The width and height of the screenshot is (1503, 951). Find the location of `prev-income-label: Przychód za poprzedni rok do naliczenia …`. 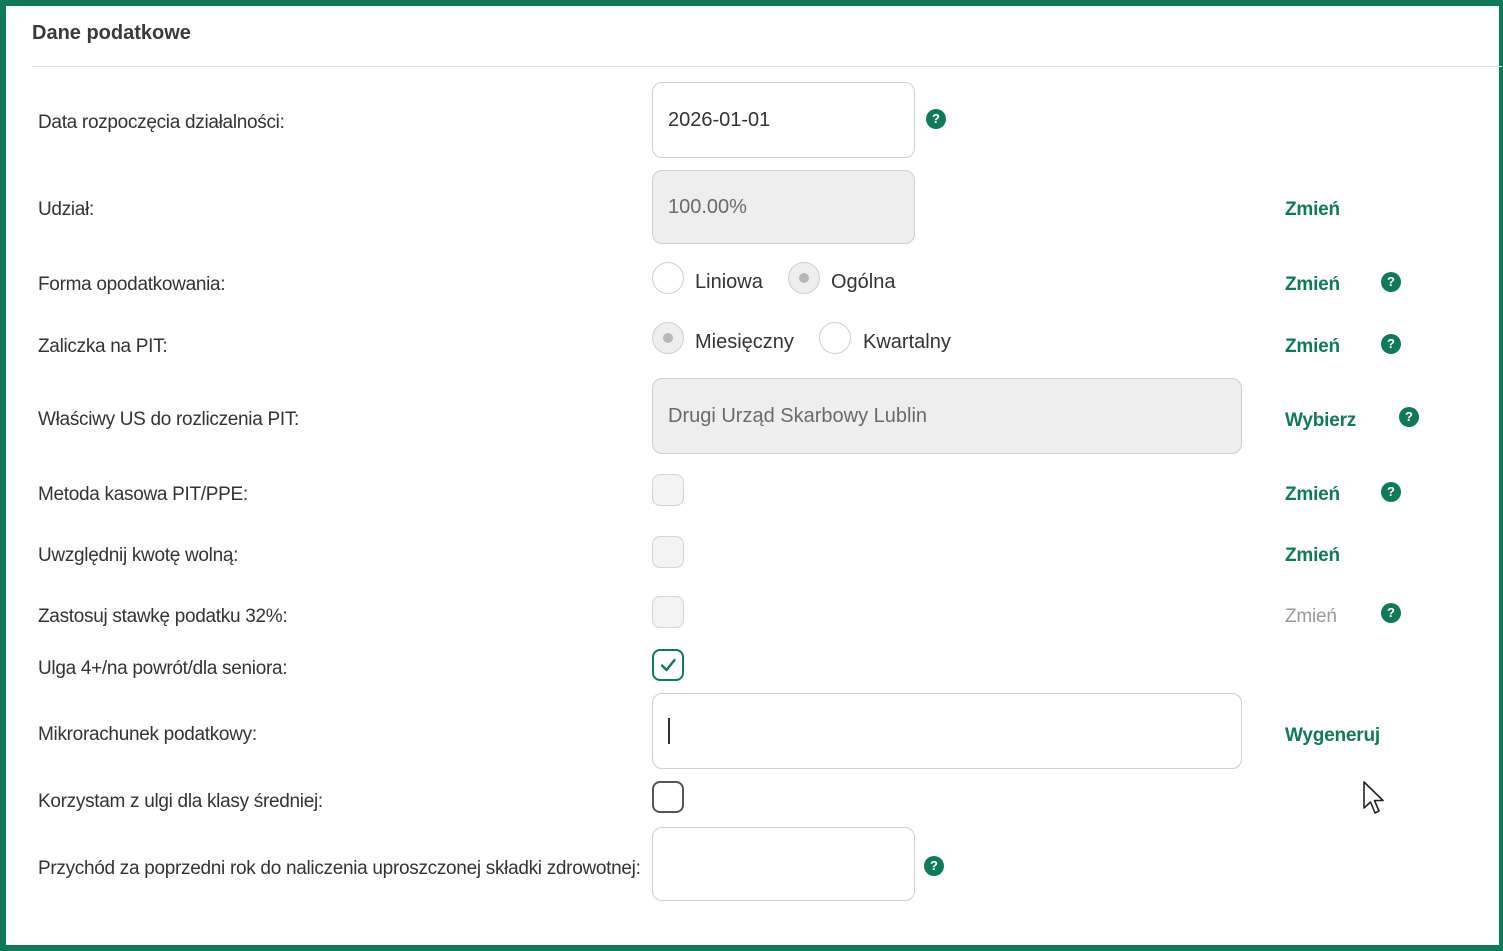

prev-income-label: Przychód za poprzedni rok do naliczenia … is located at coordinates (339, 868).